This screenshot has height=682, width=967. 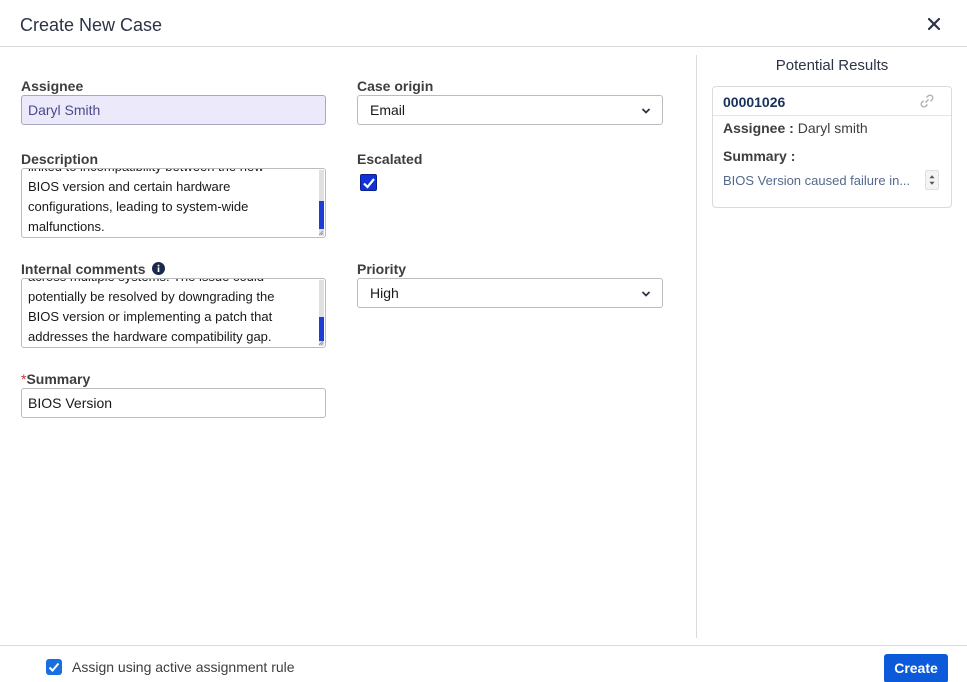 I want to click on assign-rule-label: Assign using active assignment rule, so click(x=183, y=667).